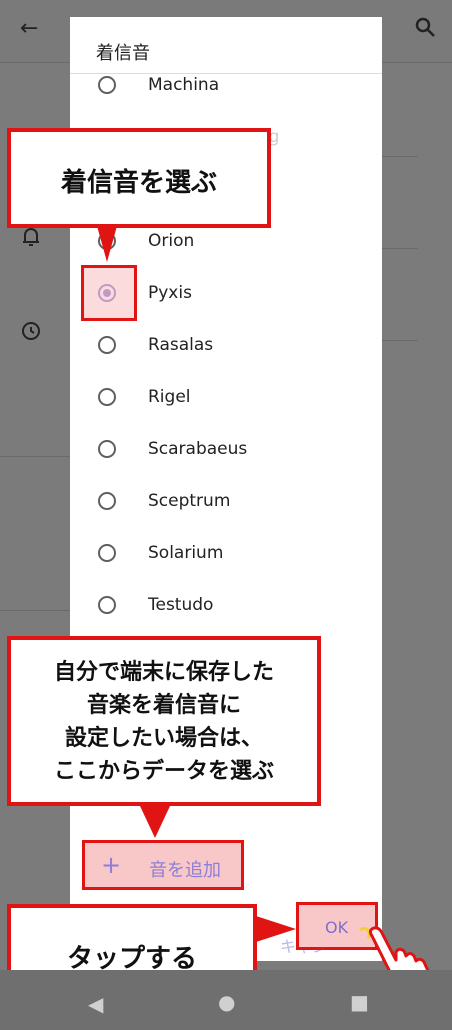 The width and height of the screenshot is (452, 1030). I want to click on callout-saved-music: 自分で端末に保存した 音楽を着信音に 設定したい場合は、 ここからデータを選ぶ, so click(164, 721).